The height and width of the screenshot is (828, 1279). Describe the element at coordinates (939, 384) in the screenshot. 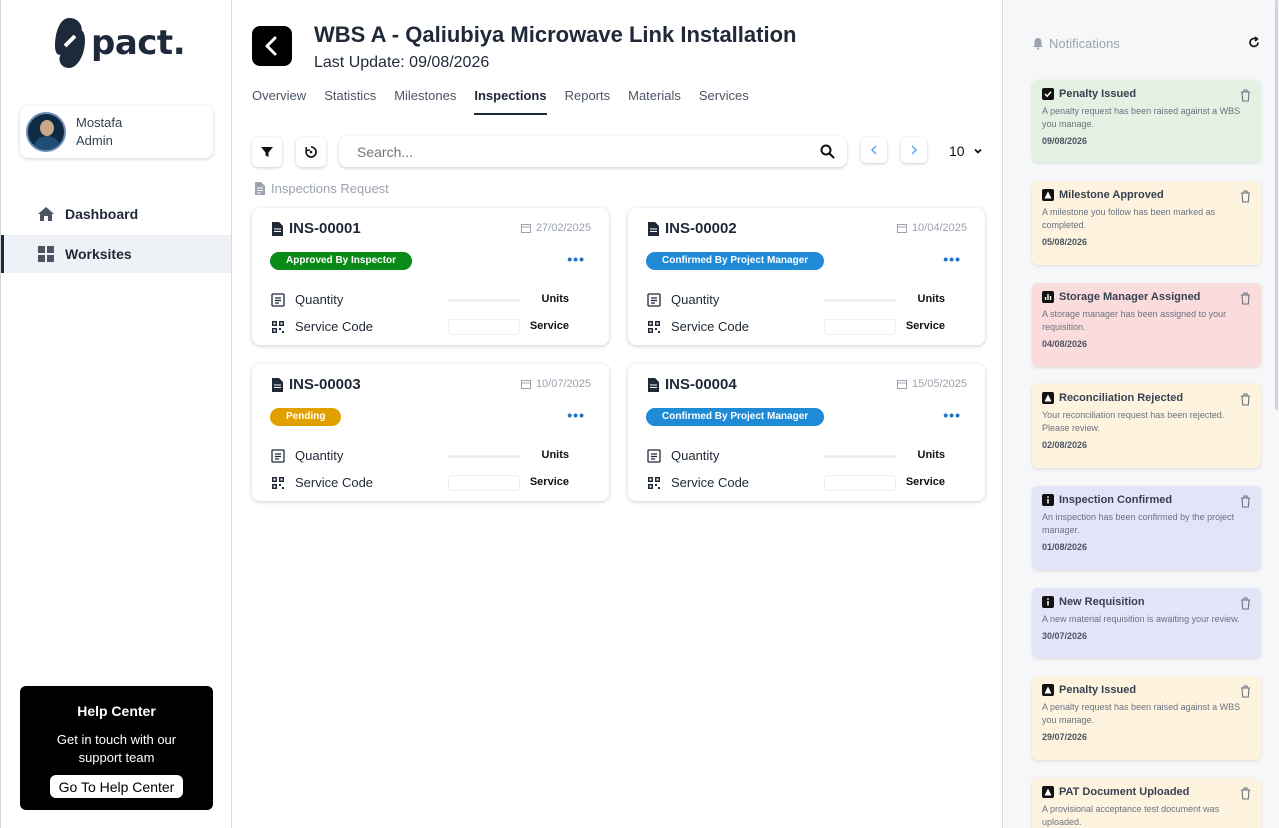

I see `inspection-date: 15/05/2025` at that location.